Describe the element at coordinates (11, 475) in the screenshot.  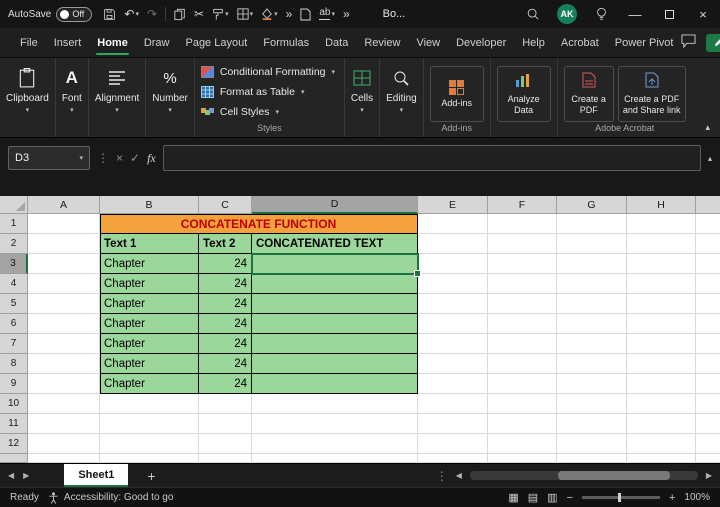
I see `previous-sheet-icon: ◀` at that location.